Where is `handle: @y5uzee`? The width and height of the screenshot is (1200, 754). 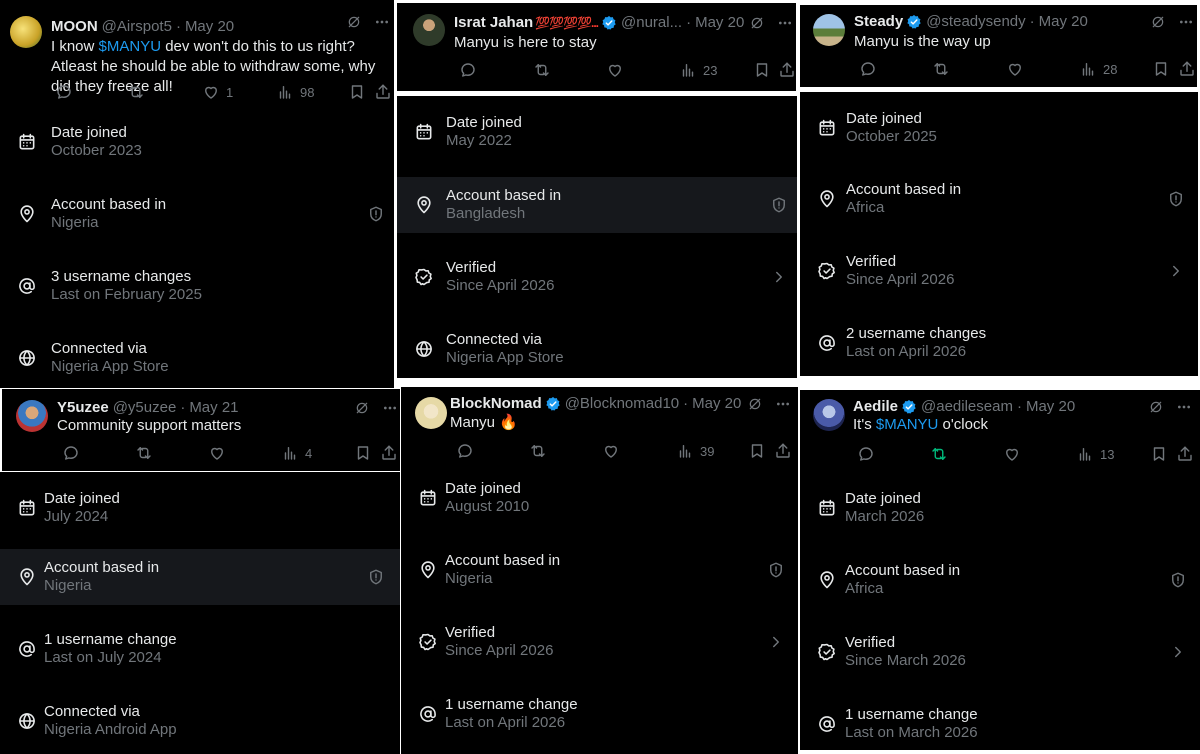 handle: @y5uzee is located at coordinates (145, 408).